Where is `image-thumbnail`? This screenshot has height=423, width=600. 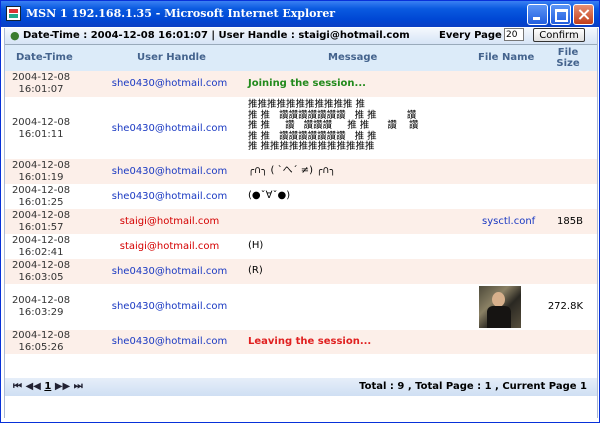
image-thumbnail is located at coordinates (500, 307).